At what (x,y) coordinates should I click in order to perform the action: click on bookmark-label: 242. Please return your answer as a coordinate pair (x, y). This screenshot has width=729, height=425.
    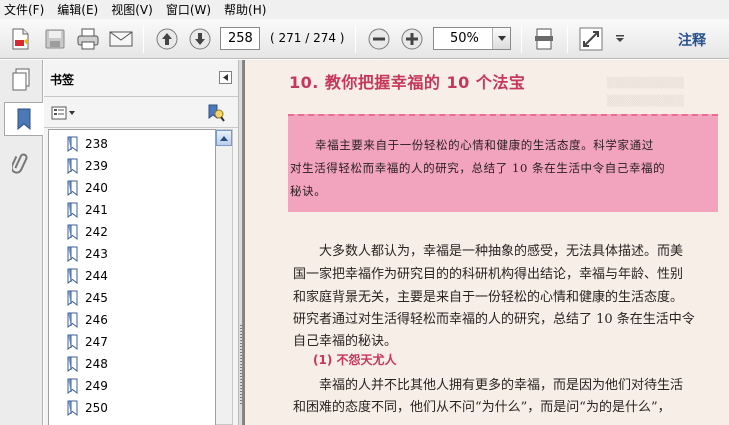
    Looking at the image, I should click on (96, 232).